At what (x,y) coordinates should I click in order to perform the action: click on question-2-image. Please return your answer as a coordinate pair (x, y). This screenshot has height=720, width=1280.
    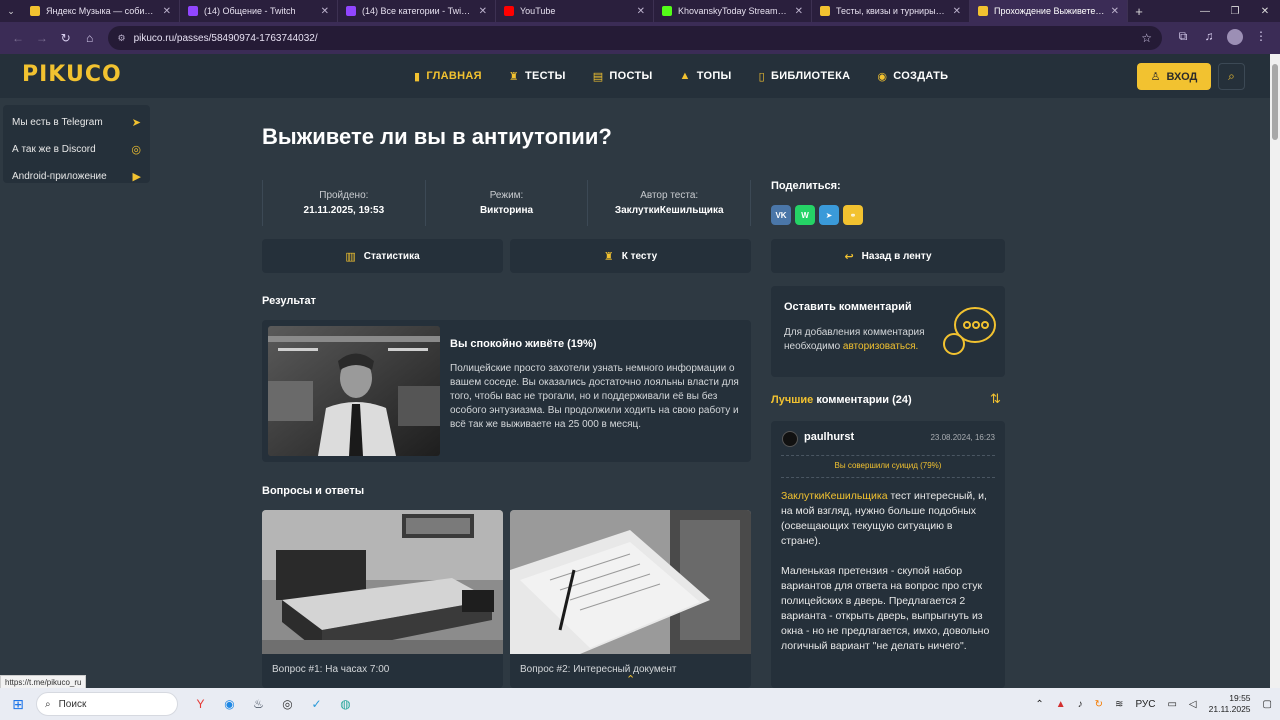
    Looking at the image, I should click on (630, 582).